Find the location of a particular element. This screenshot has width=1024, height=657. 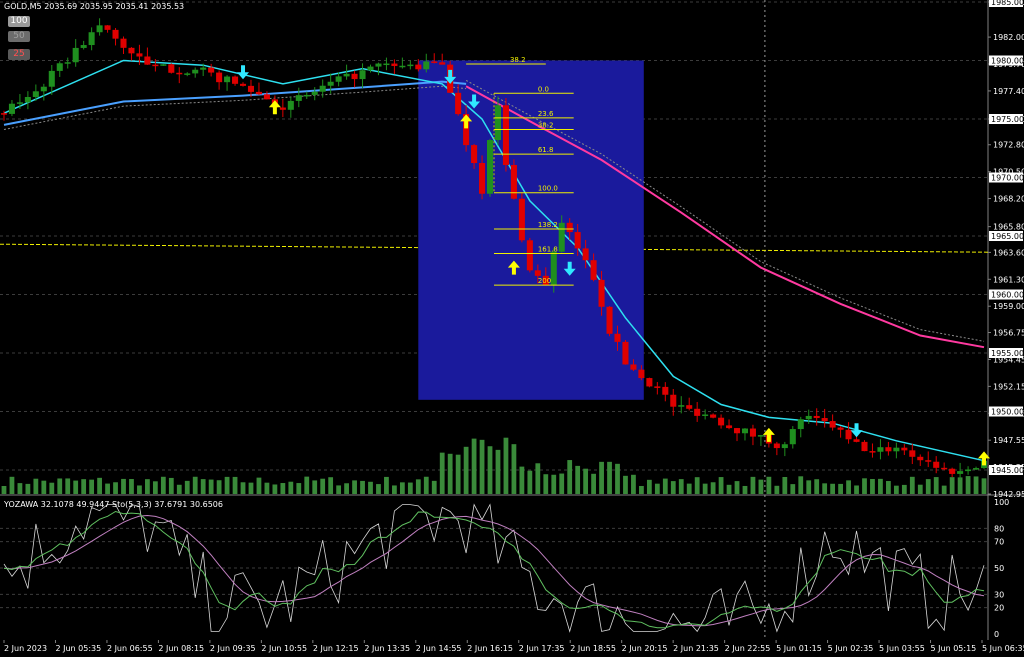

y-tick-label: 1956.75 is located at coordinates (1008, 333).